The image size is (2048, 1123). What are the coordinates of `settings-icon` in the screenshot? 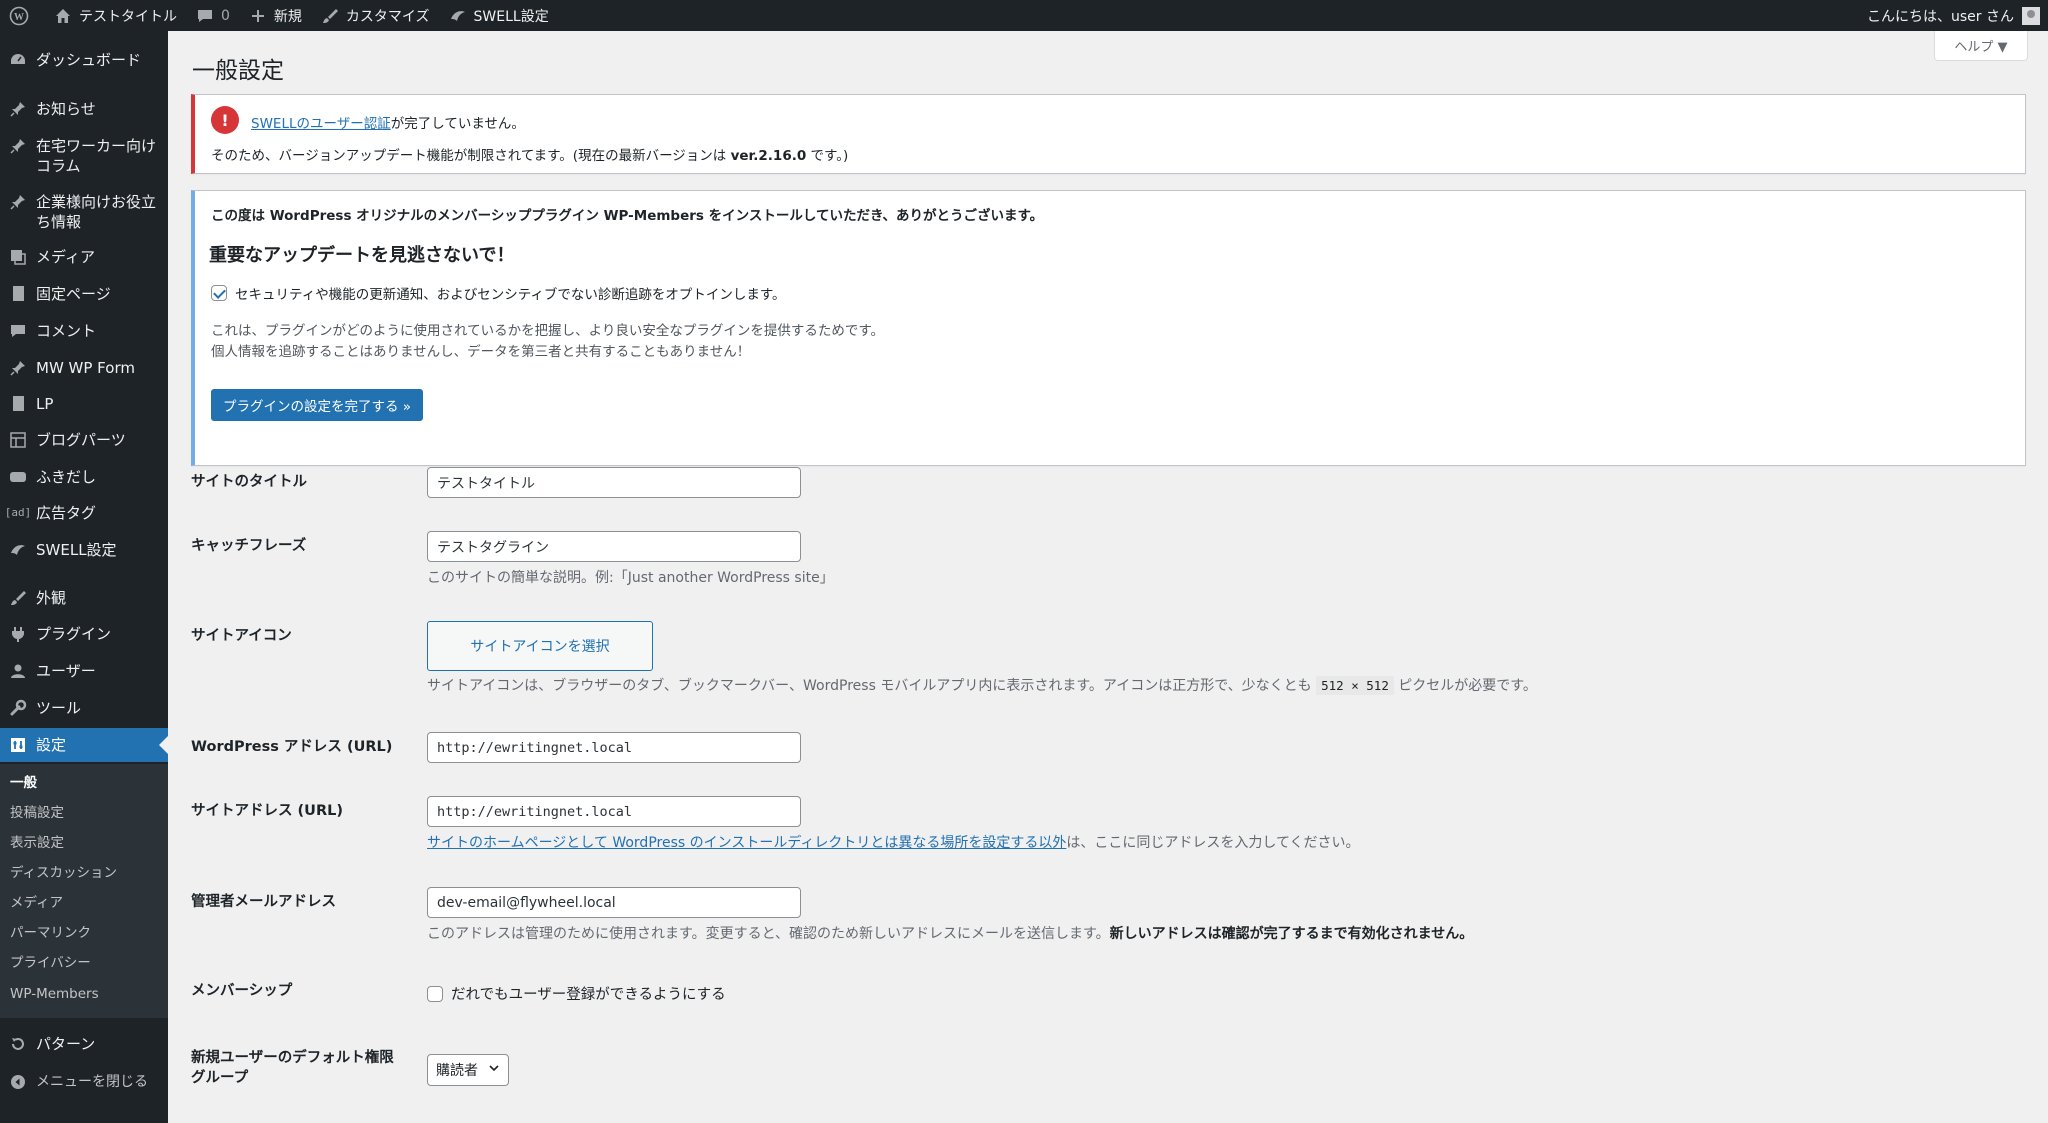 It's located at (18, 745).